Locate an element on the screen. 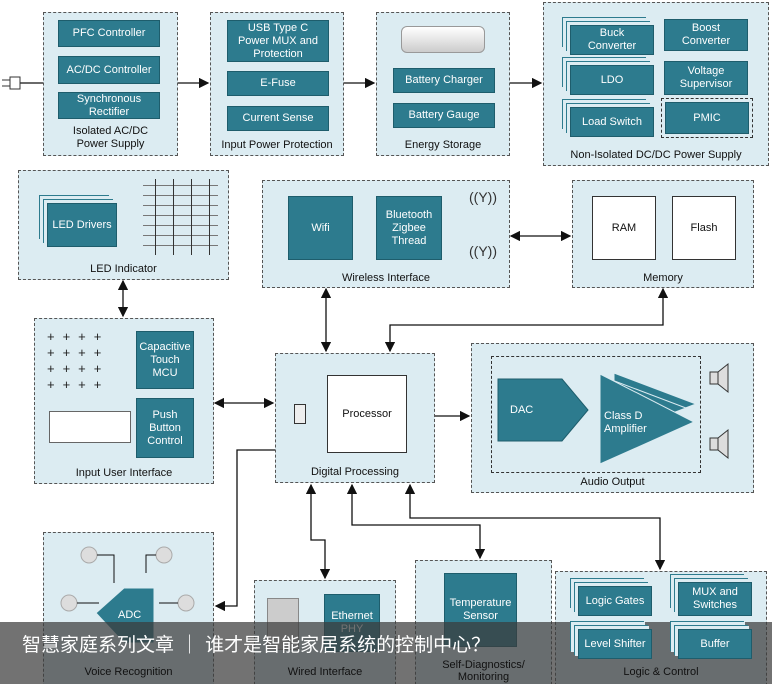 The width and height of the screenshot is (772, 684). panel-title: Digital Processing is located at coordinates (355, 472).